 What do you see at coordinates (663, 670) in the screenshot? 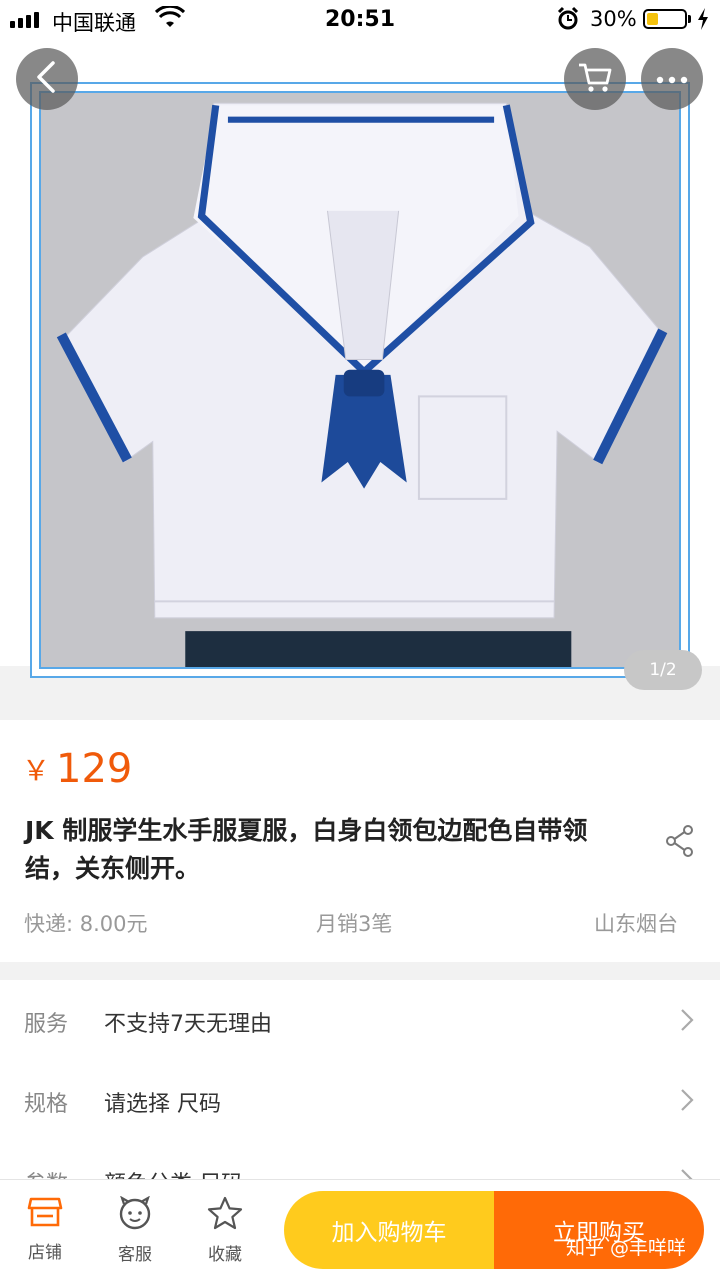
I see `gallery-page-indicator: 1/2` at bounding box center [663, 670].